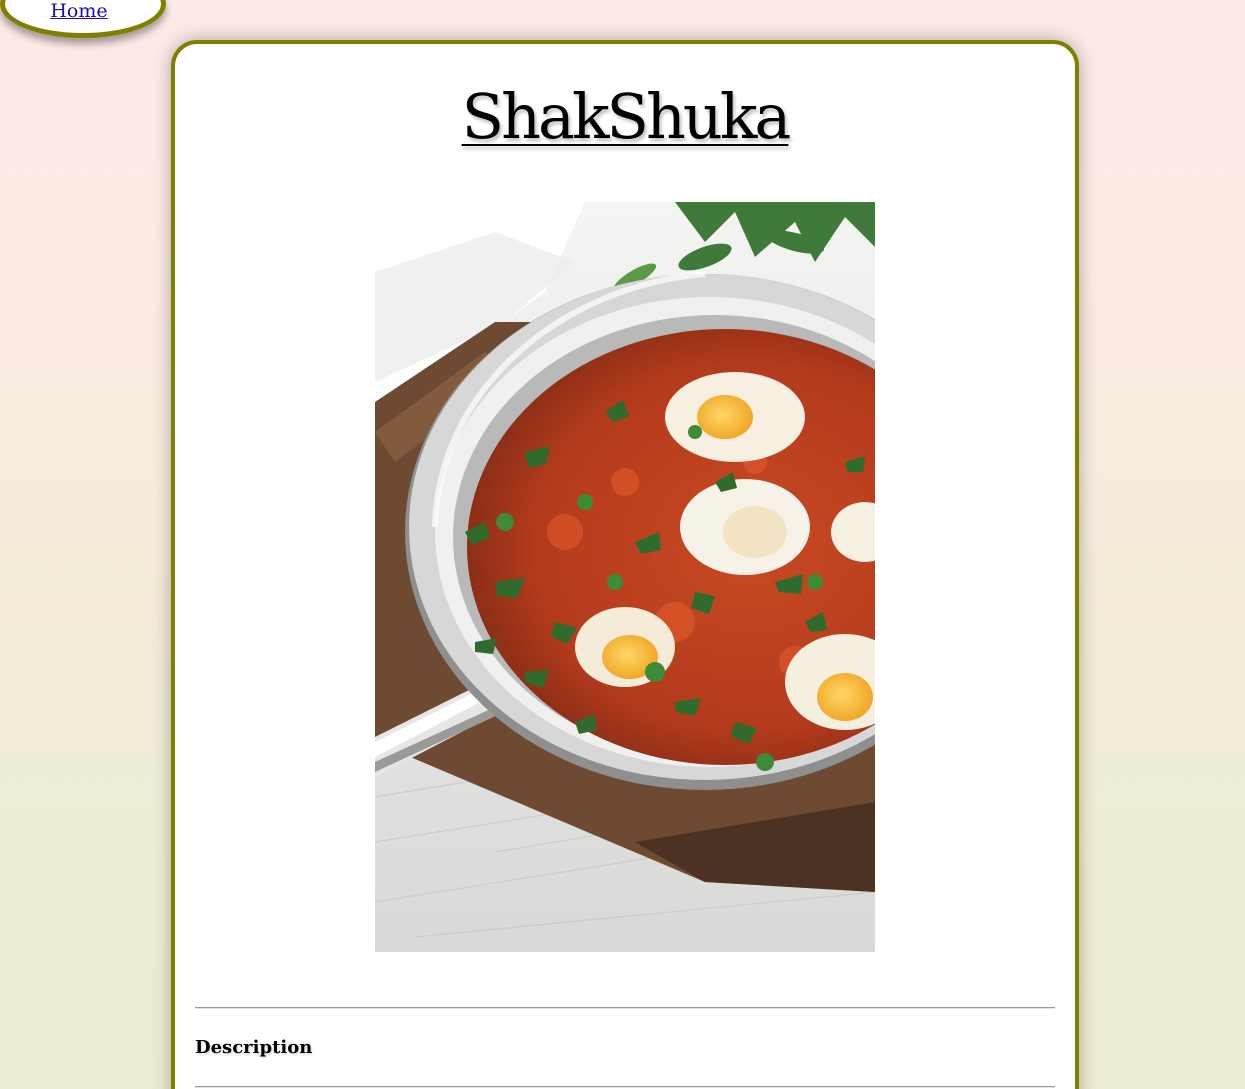  What do you see at coordinates (78, 11) in the screenshot?
I see `home-link: Home` at bounding box center [78, 11].